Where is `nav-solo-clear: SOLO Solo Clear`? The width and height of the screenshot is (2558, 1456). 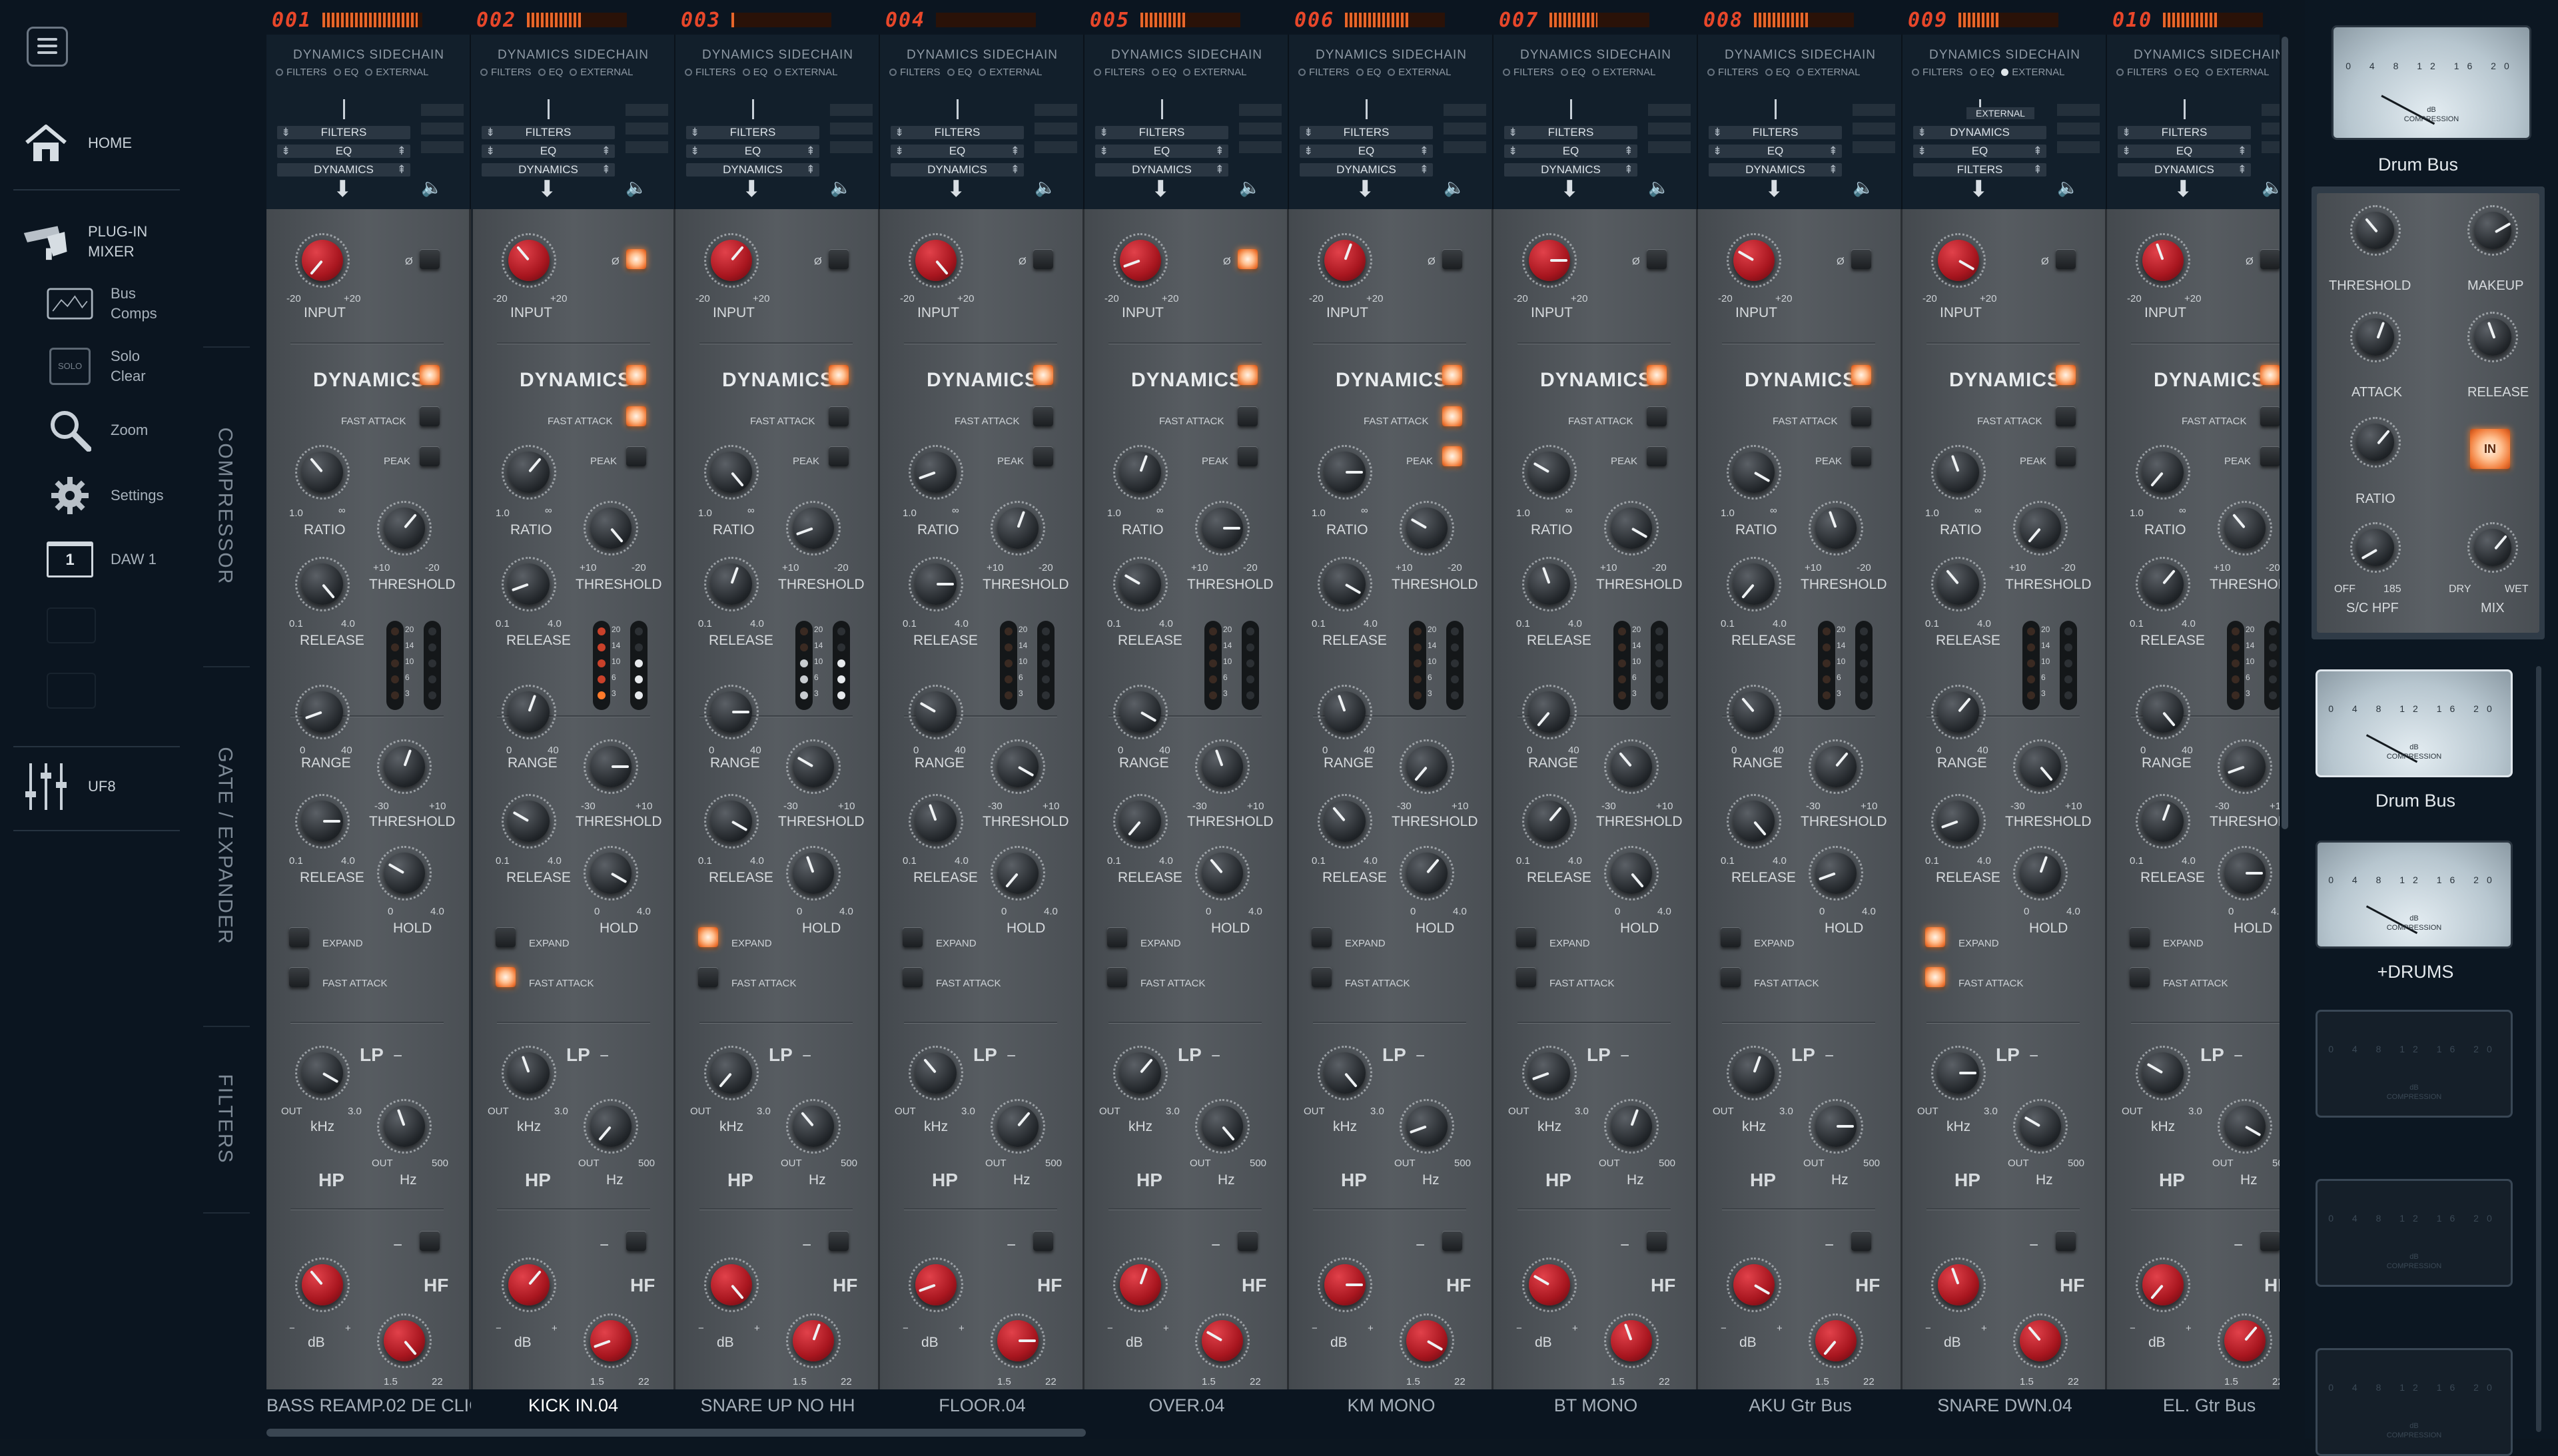 nav-solo-clear: SOLO Solo Clear is located at coordinates (96, 366).